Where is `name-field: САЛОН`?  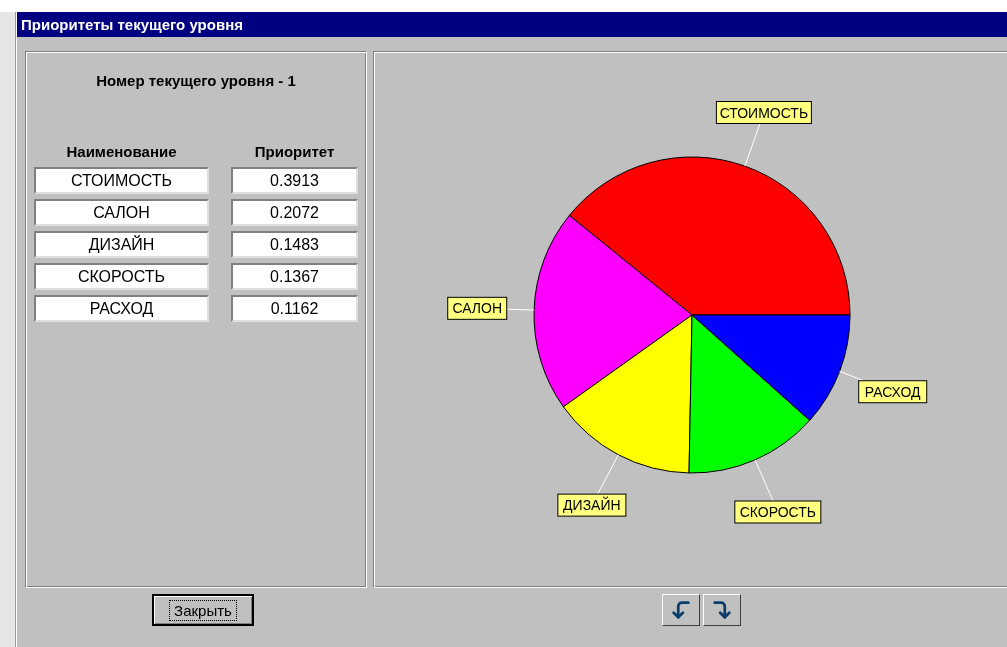 name-field: САЛОН is located at coordinates (121, 212).